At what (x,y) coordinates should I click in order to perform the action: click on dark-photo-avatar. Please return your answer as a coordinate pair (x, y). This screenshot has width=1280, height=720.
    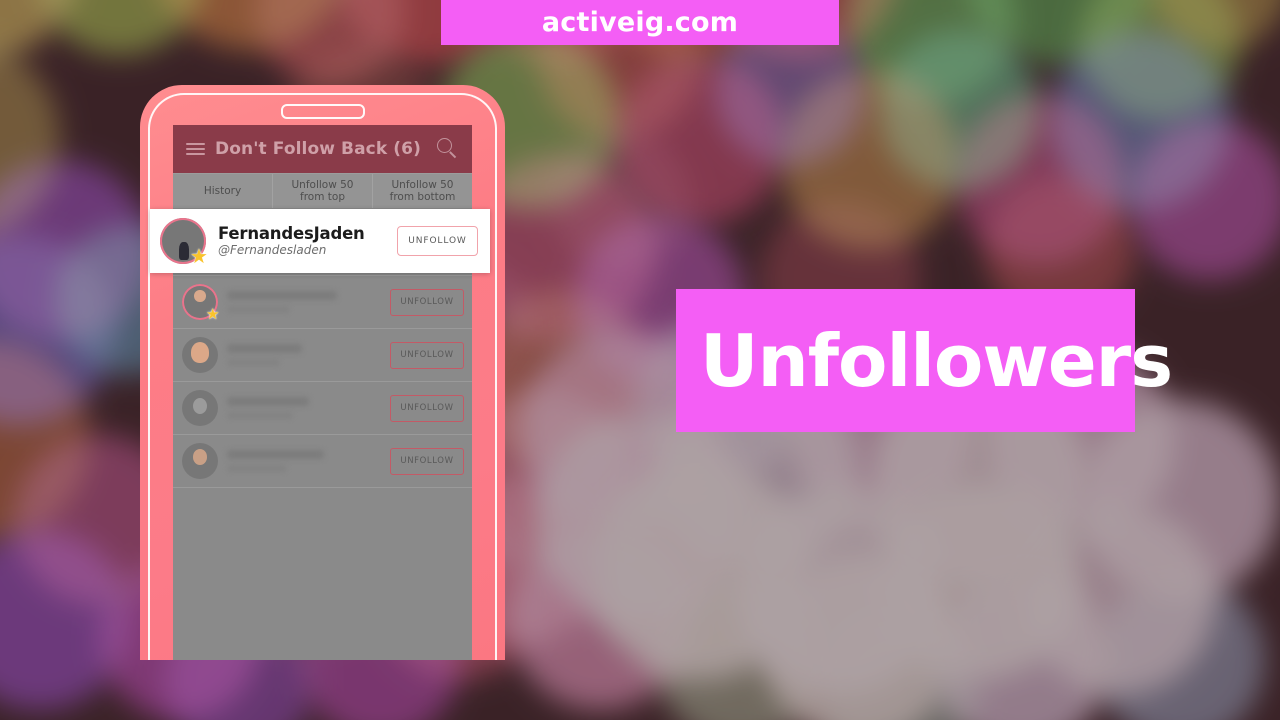
    Looking at the image, I should click on (200, 461).